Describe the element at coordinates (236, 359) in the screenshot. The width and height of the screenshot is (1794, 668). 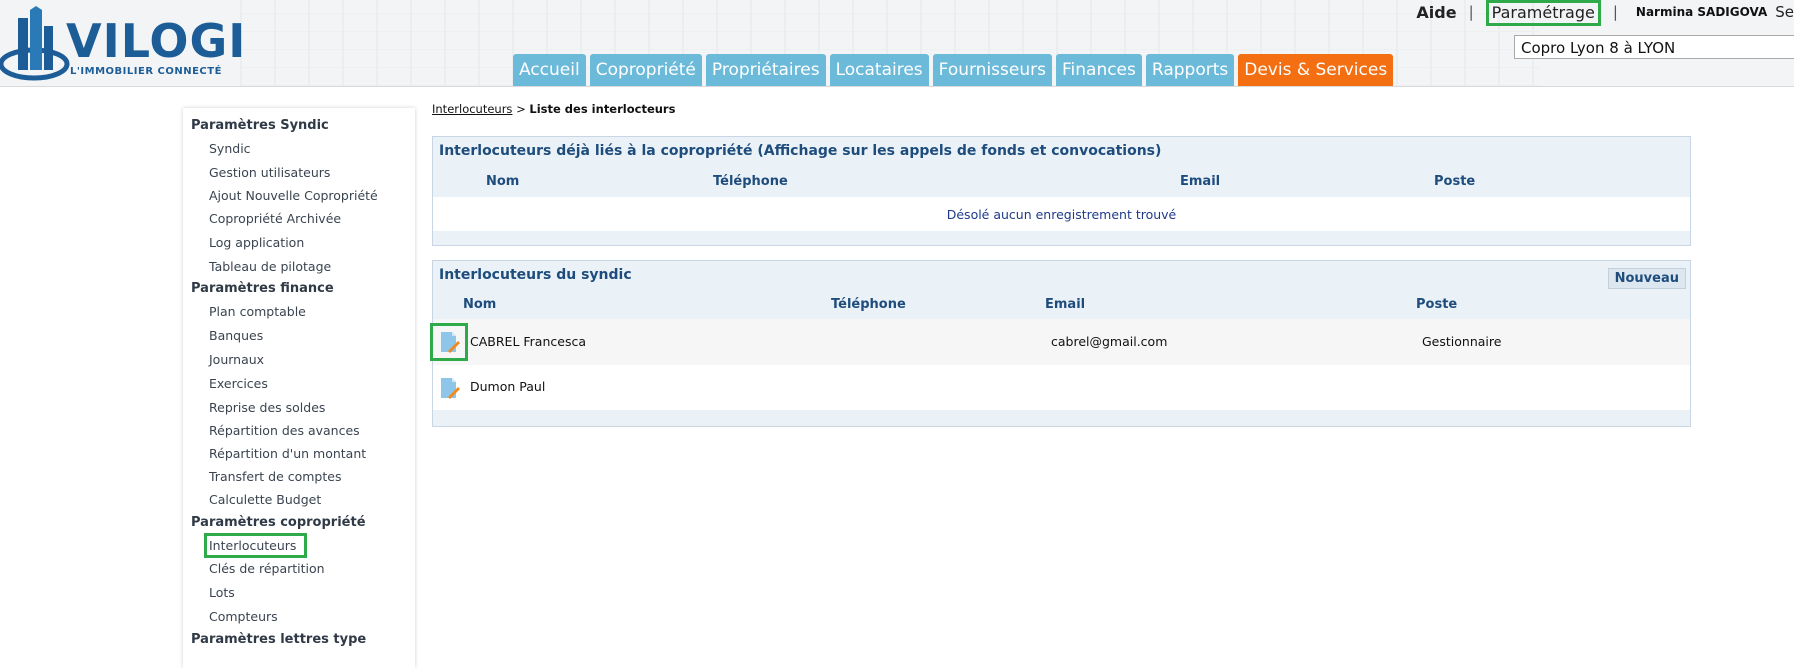
I see `sidebar-item-journaux: Journaux` at that location.